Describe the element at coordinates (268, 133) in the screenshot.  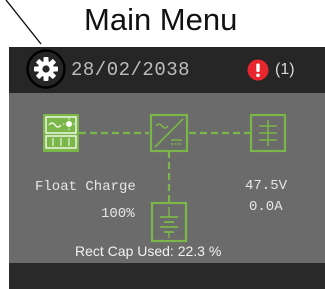
I see `dc-load-icon` at that location.